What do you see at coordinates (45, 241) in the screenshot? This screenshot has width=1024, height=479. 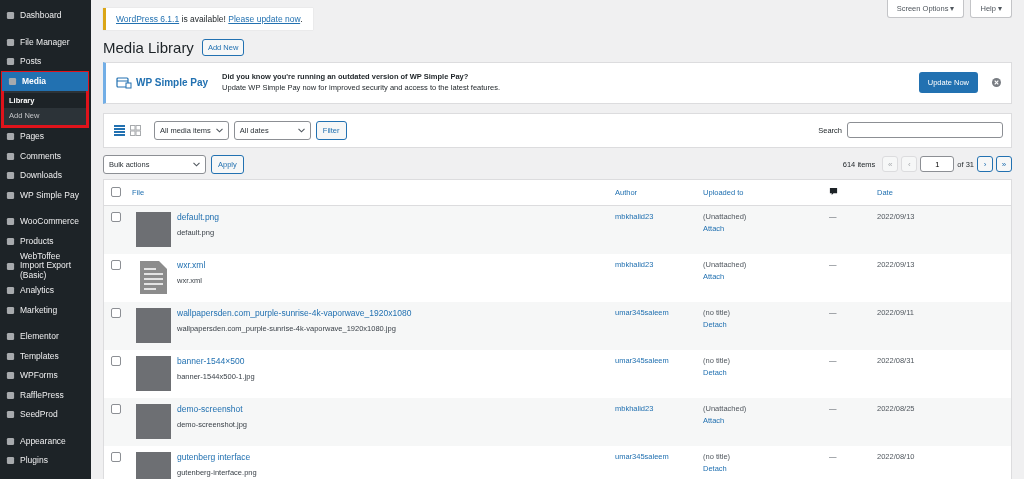 I see `sidebar-item: Products` at bounding box center [45, 241].